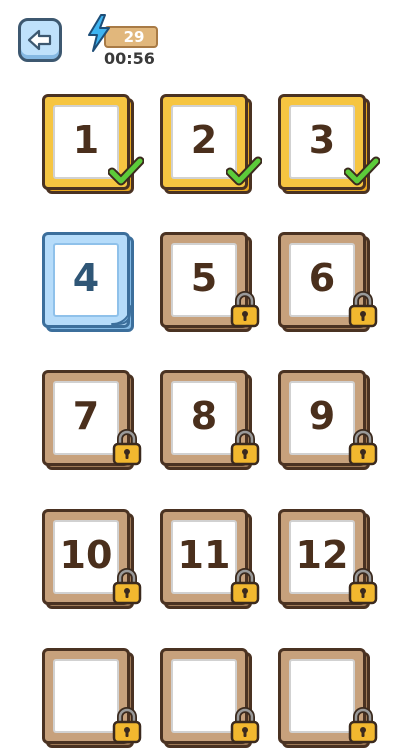  Describe the element at coordinates (328, 561) in the screenshot. I see `level-card-12: 12` at that location.